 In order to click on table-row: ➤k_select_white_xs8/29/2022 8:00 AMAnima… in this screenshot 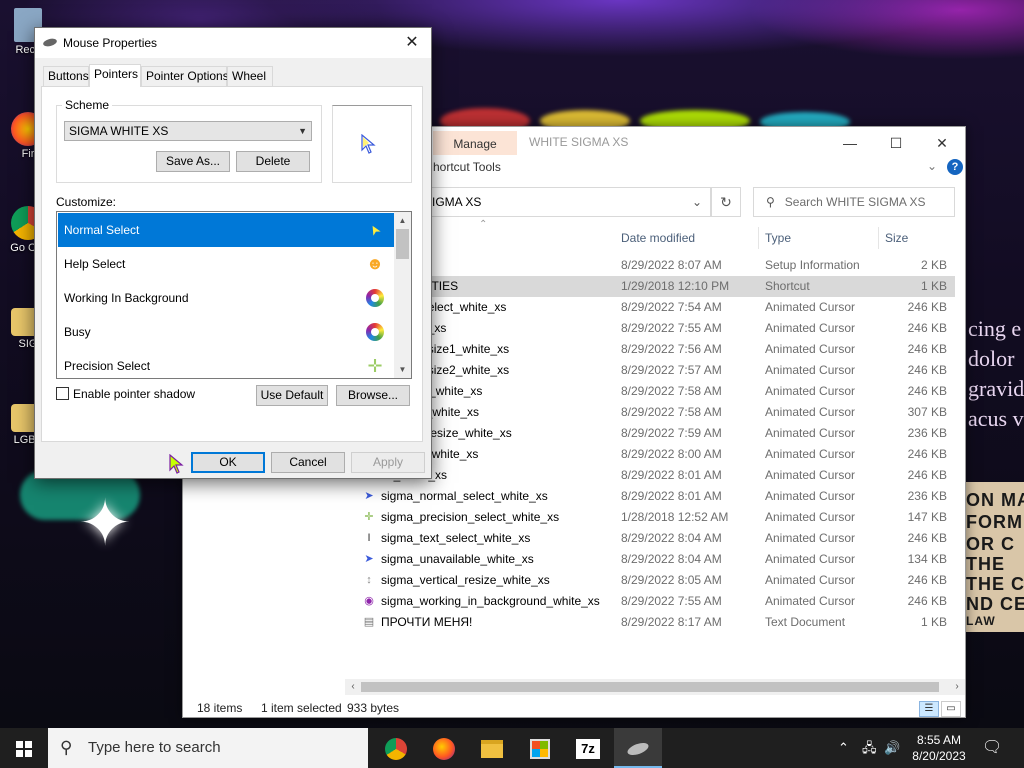, I will do `click(657, 454)`.